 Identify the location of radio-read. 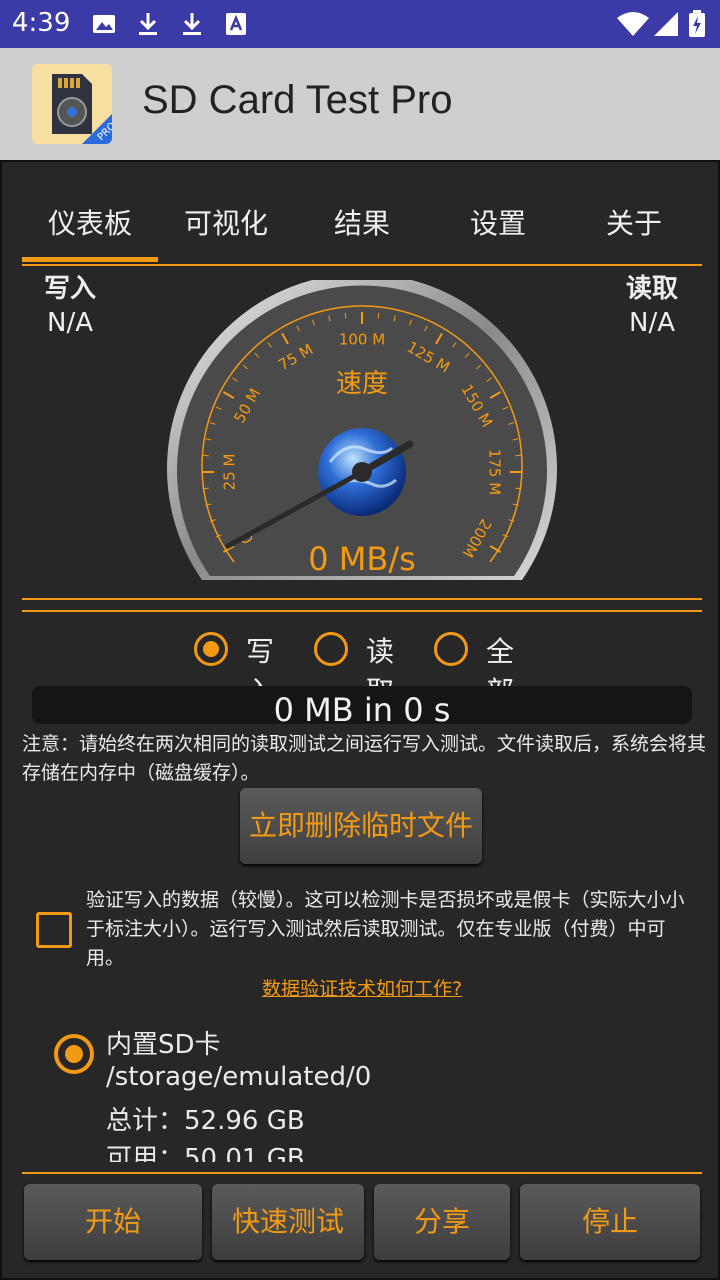
(331, 649).